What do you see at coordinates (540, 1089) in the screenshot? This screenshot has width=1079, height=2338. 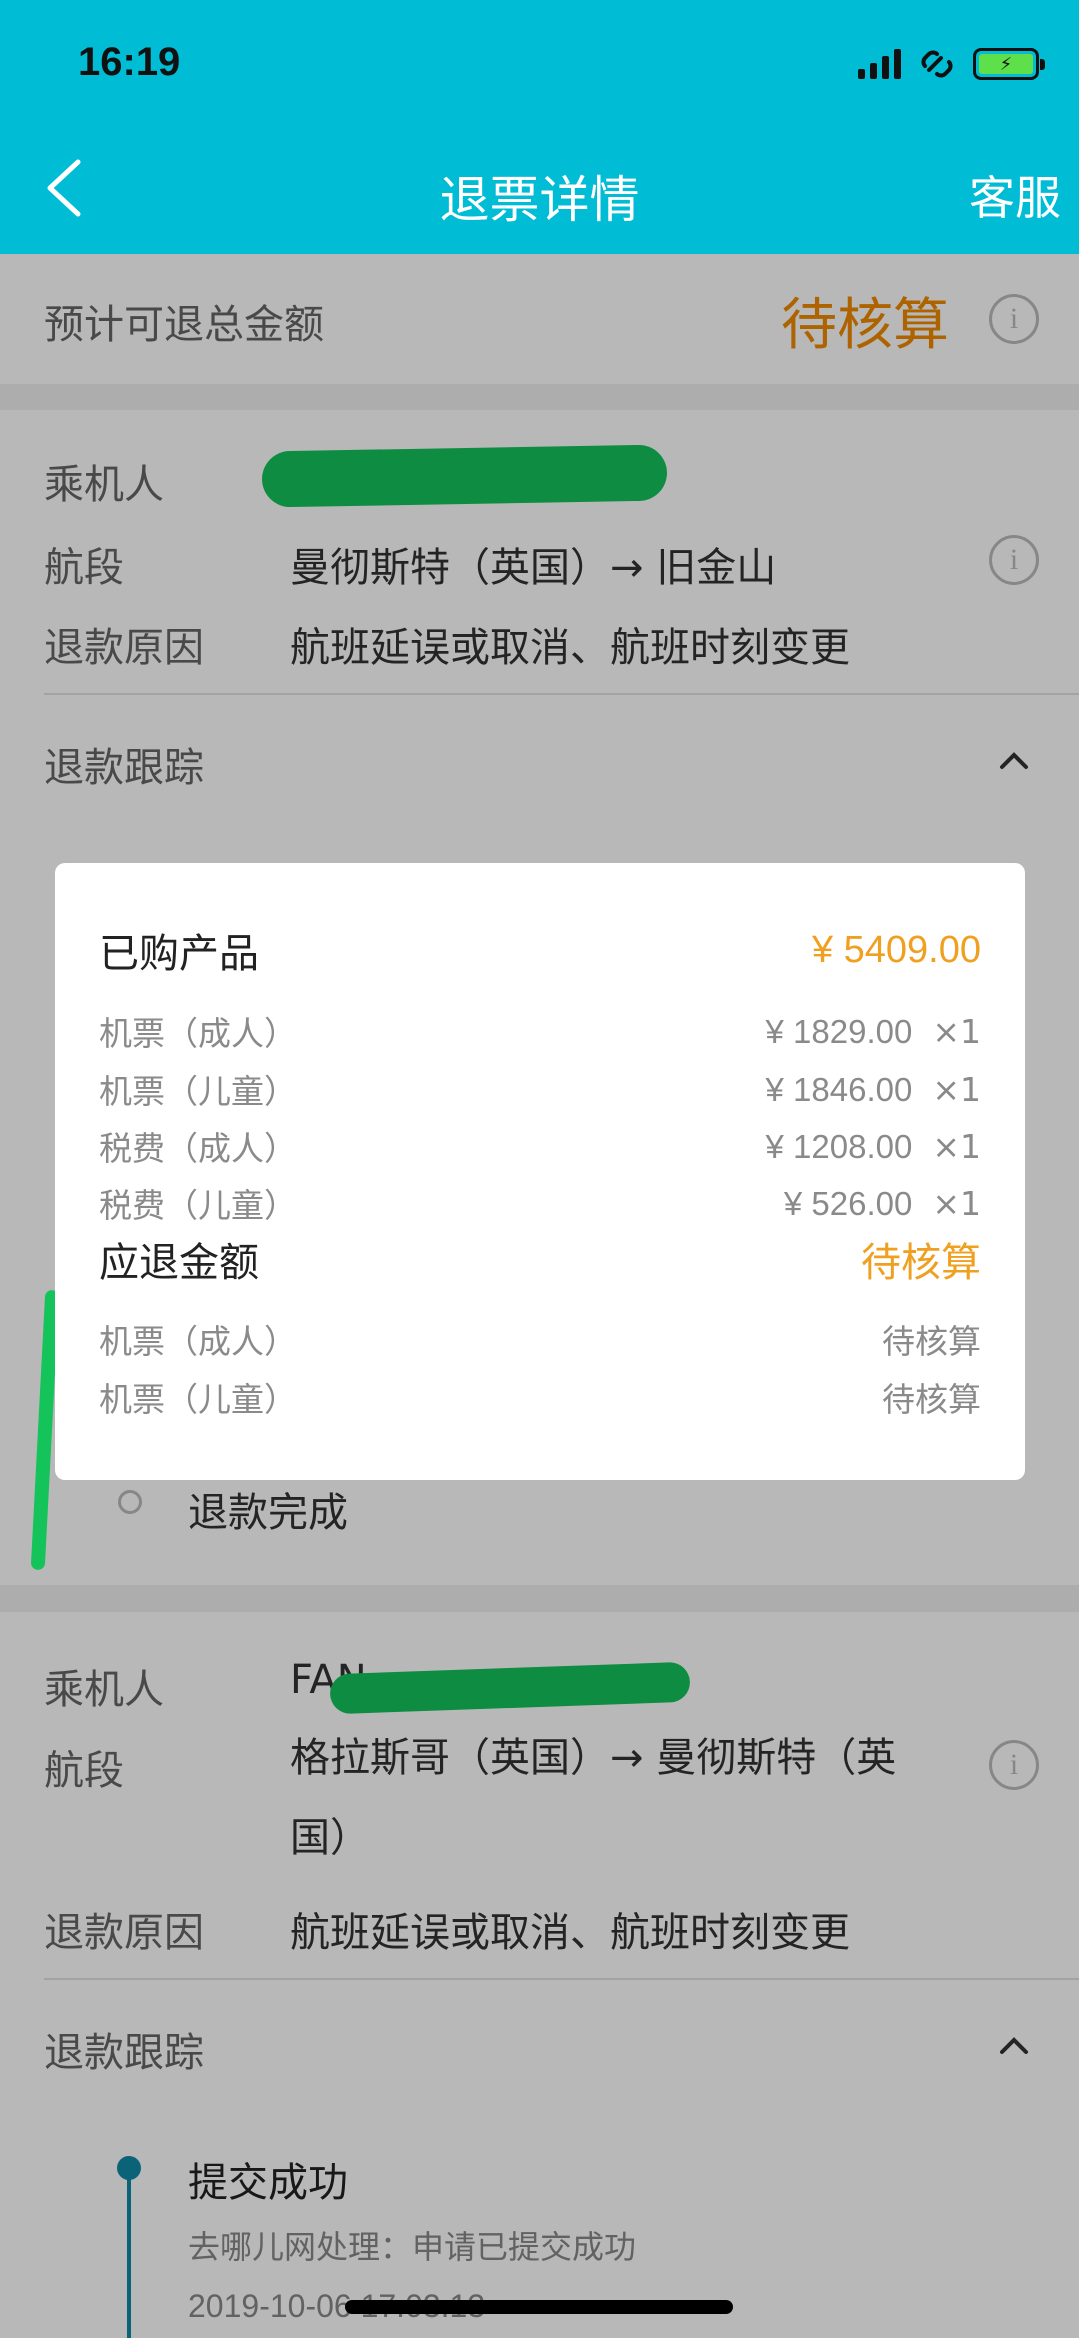 I see `purchased-item: 机票（儿童） ¥ 1846.00 ×1` at bounding box center [540, 1089].